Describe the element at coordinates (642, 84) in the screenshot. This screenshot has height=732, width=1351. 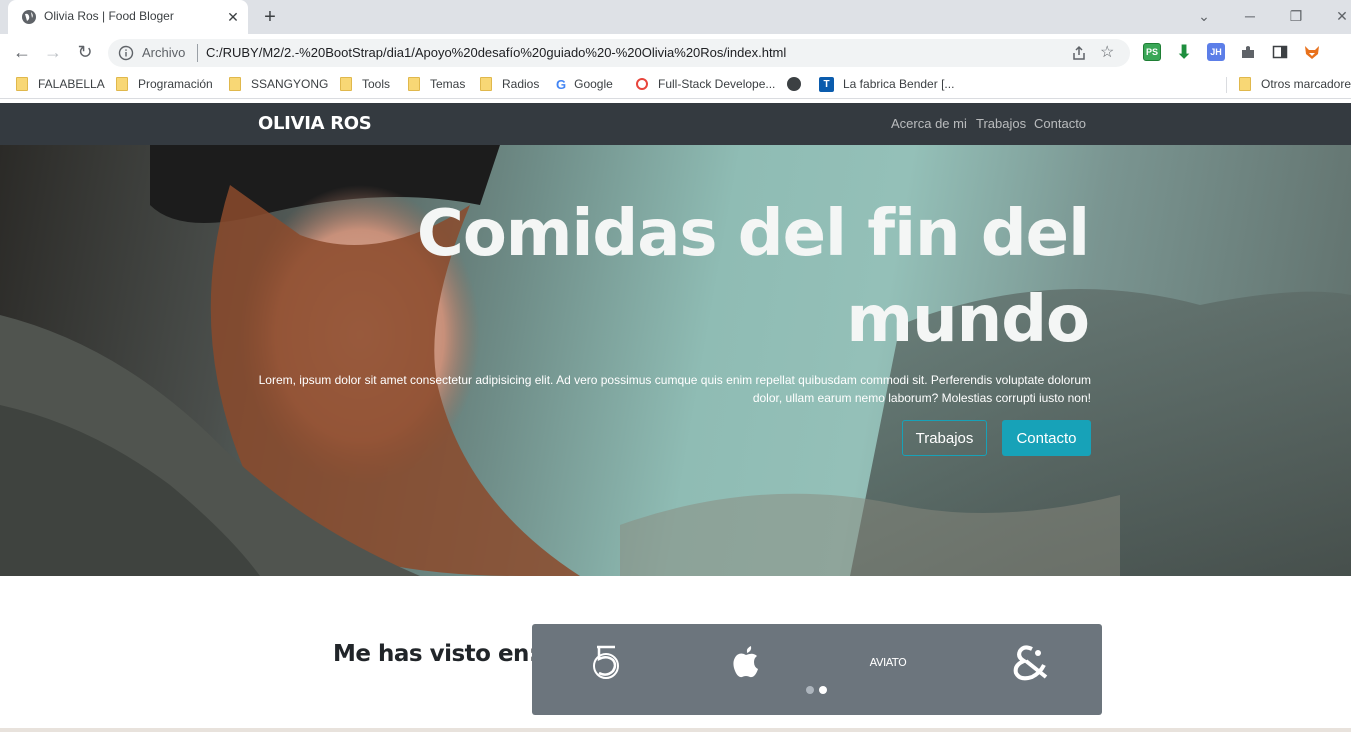
I see `site-icon` at that location.